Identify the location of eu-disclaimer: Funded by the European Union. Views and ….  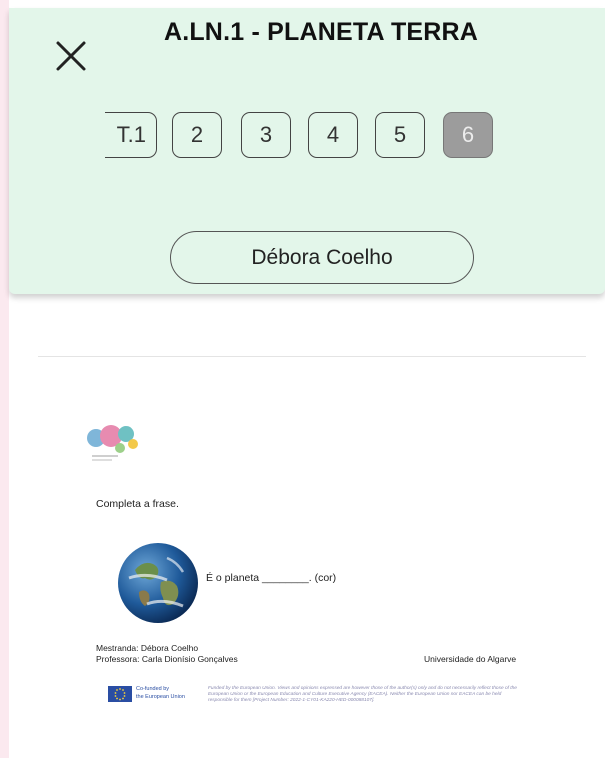
(362, 694).